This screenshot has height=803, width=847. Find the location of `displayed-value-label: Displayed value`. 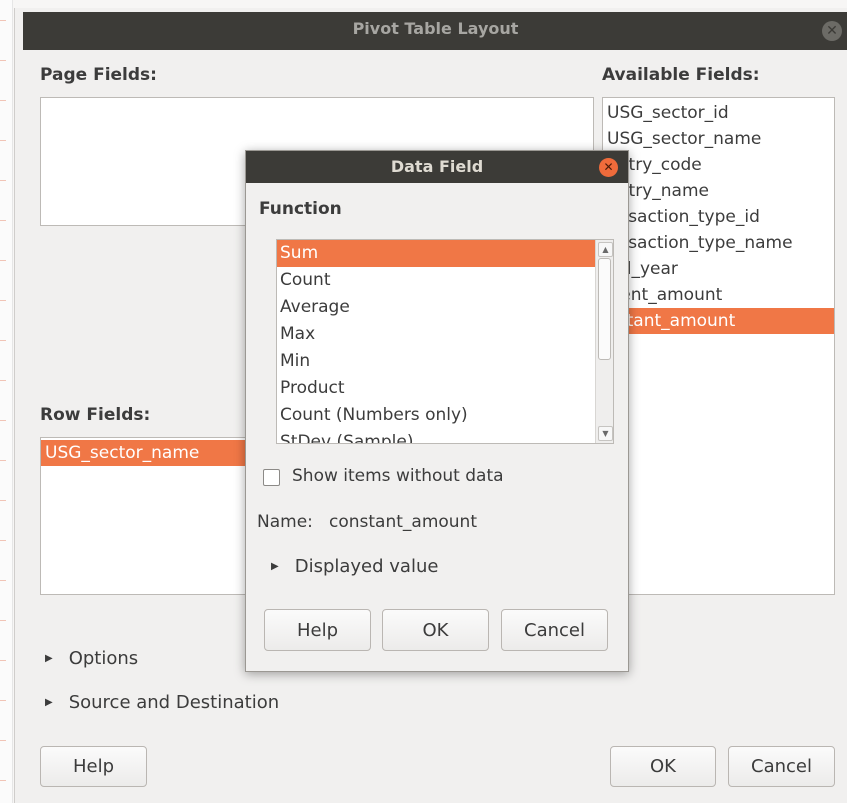

displayed-value-label: Displayed value is located at coordinates (366, 566).